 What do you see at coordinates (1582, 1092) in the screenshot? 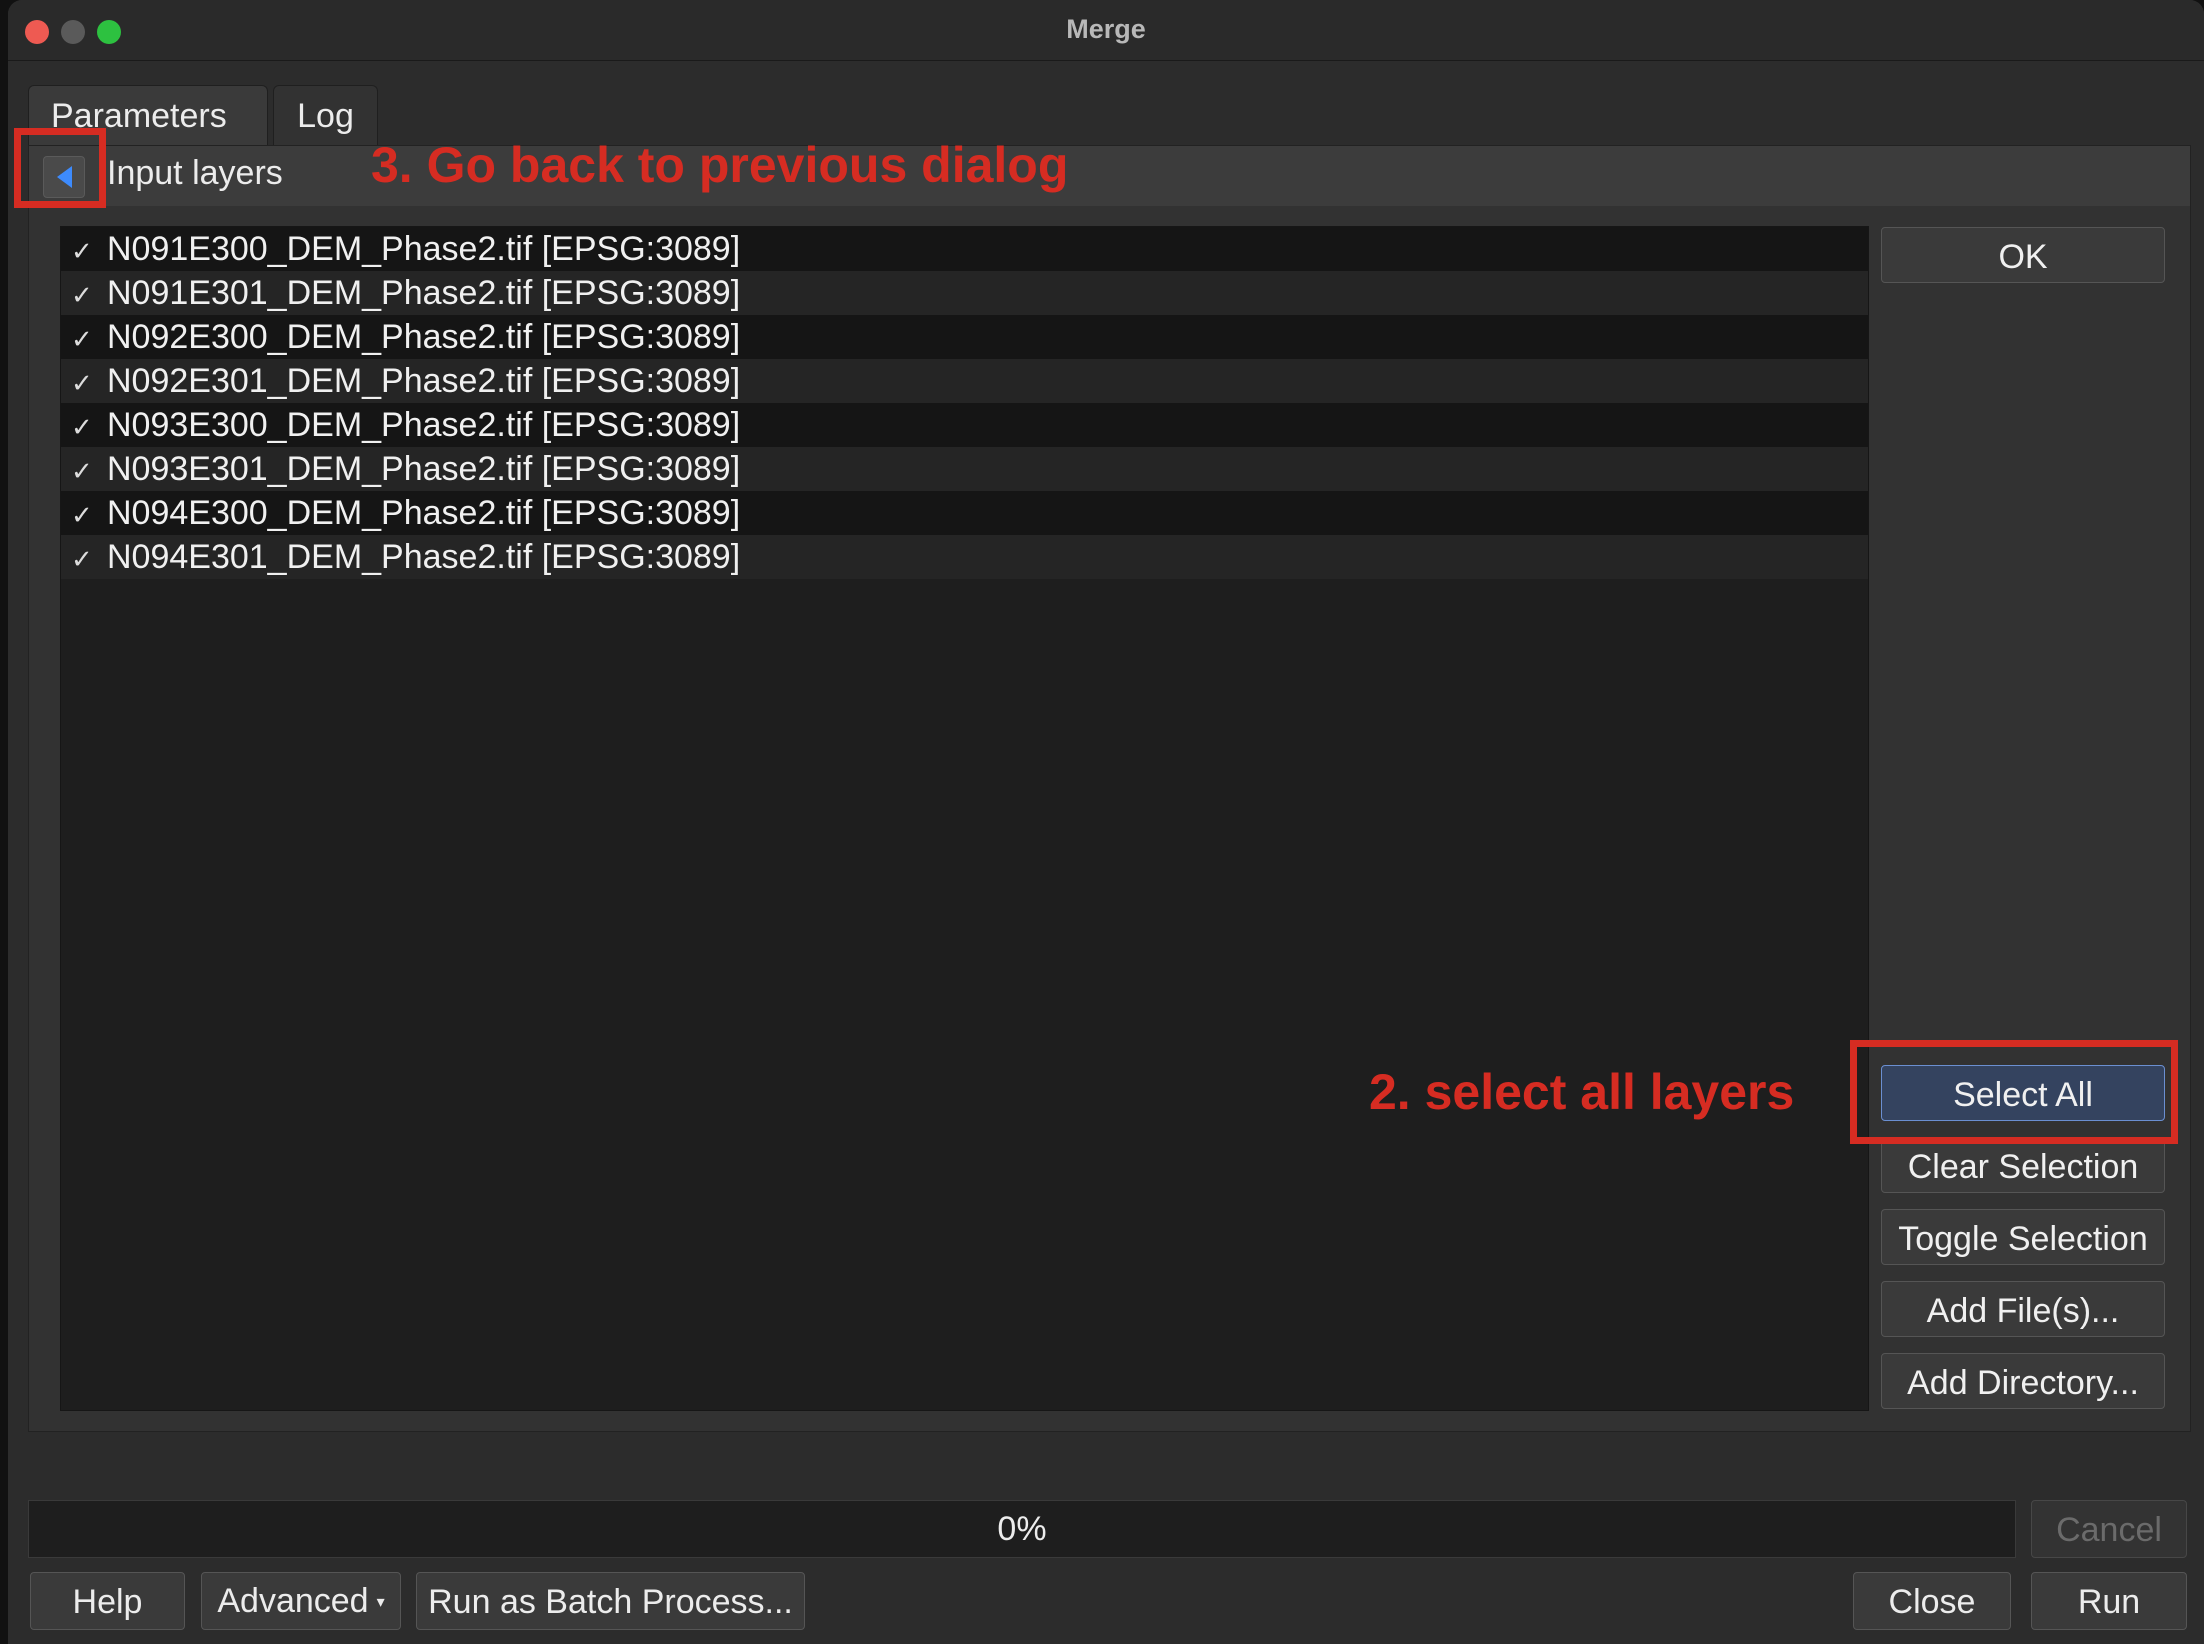
I see `annotation-step2: 2. select all layers` at bounding box center [1582, 1092].